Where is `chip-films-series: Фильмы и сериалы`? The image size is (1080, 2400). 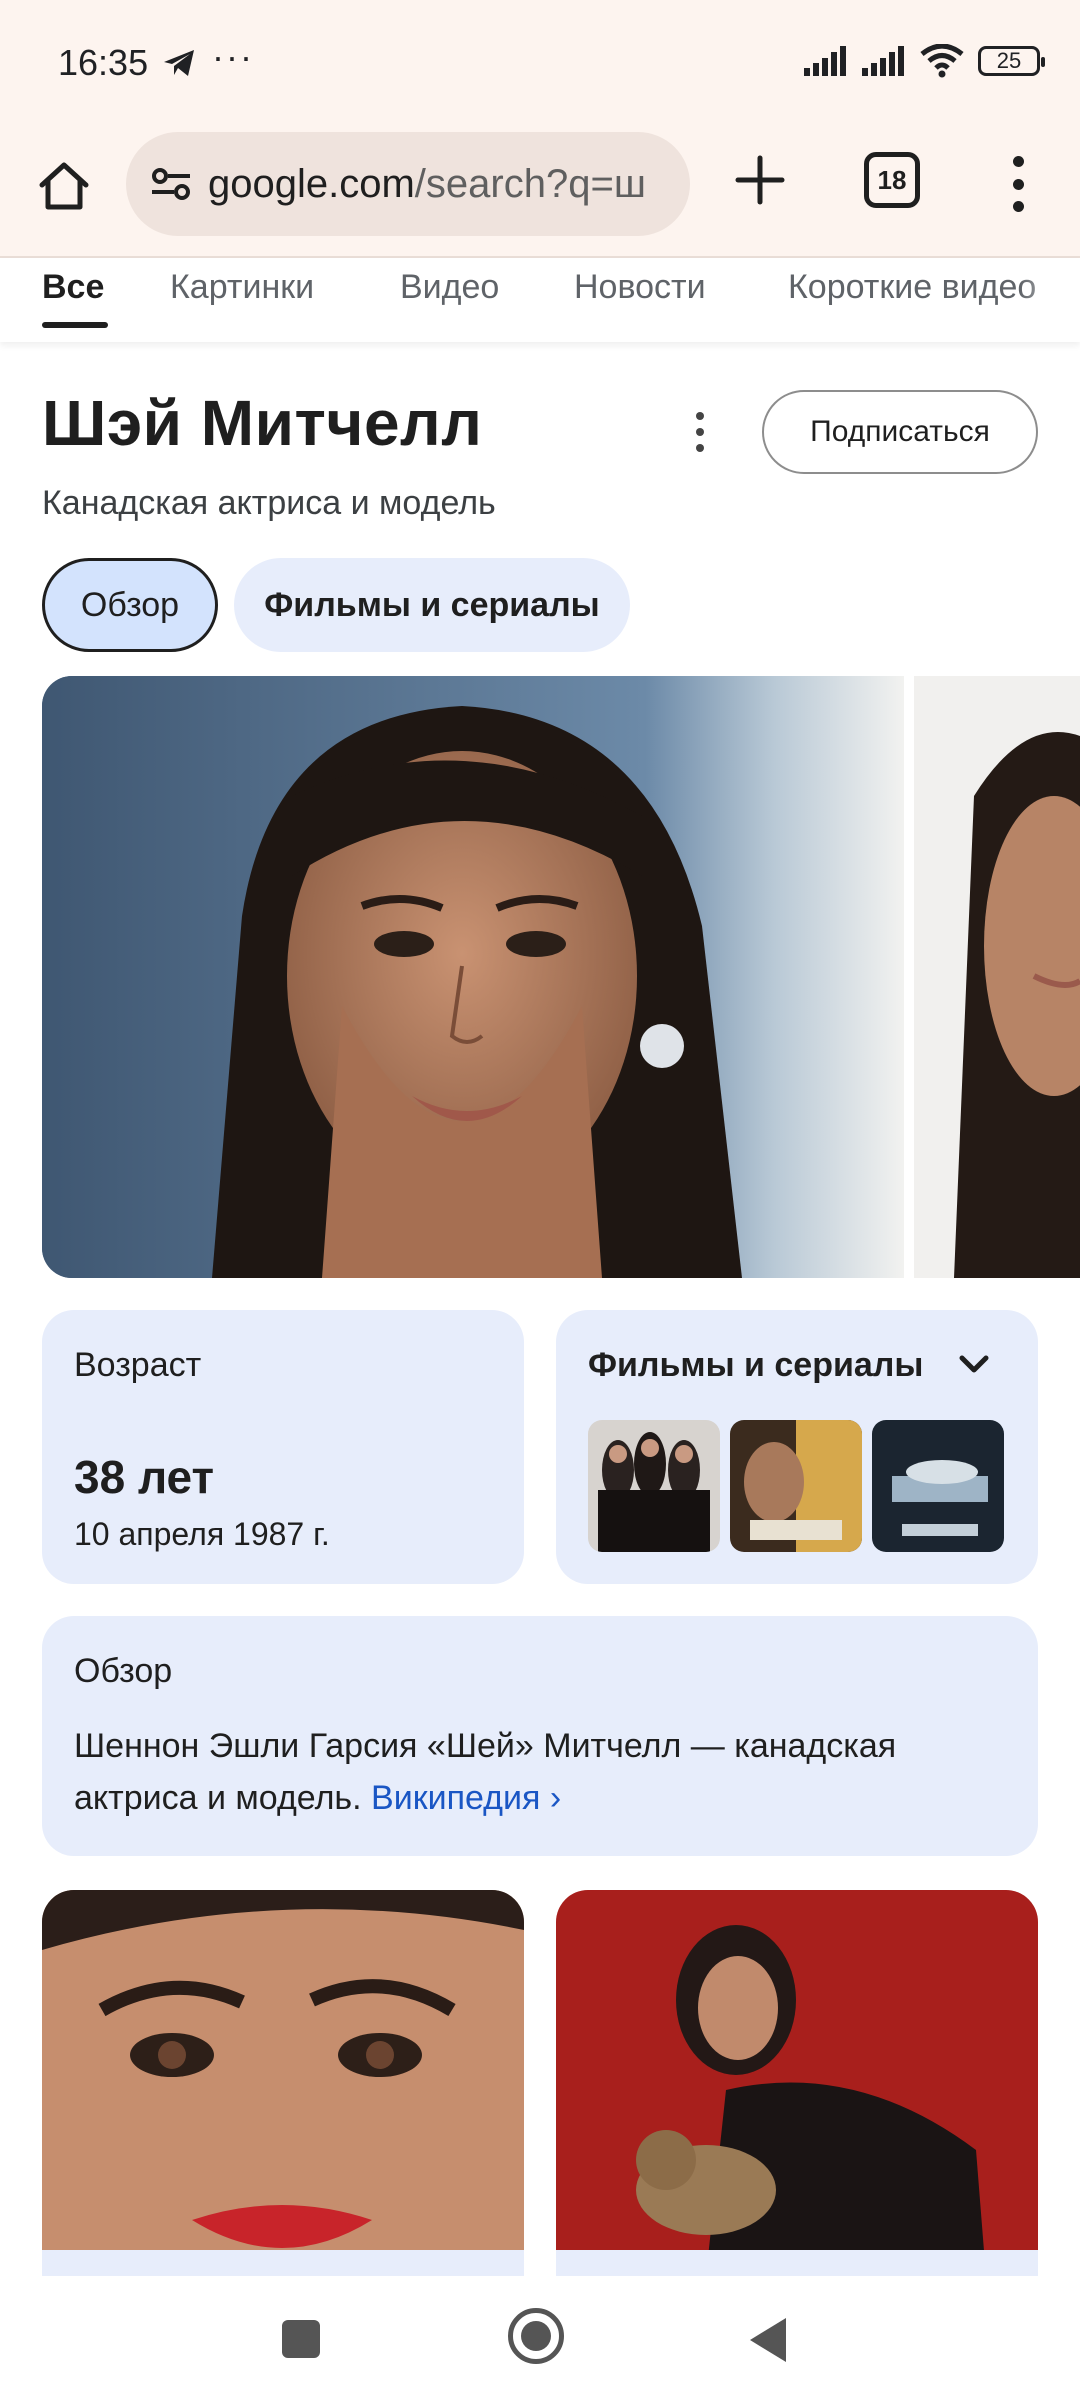
chip-films-series: Фильмы и сериалы is located at coordinates (432, 605).